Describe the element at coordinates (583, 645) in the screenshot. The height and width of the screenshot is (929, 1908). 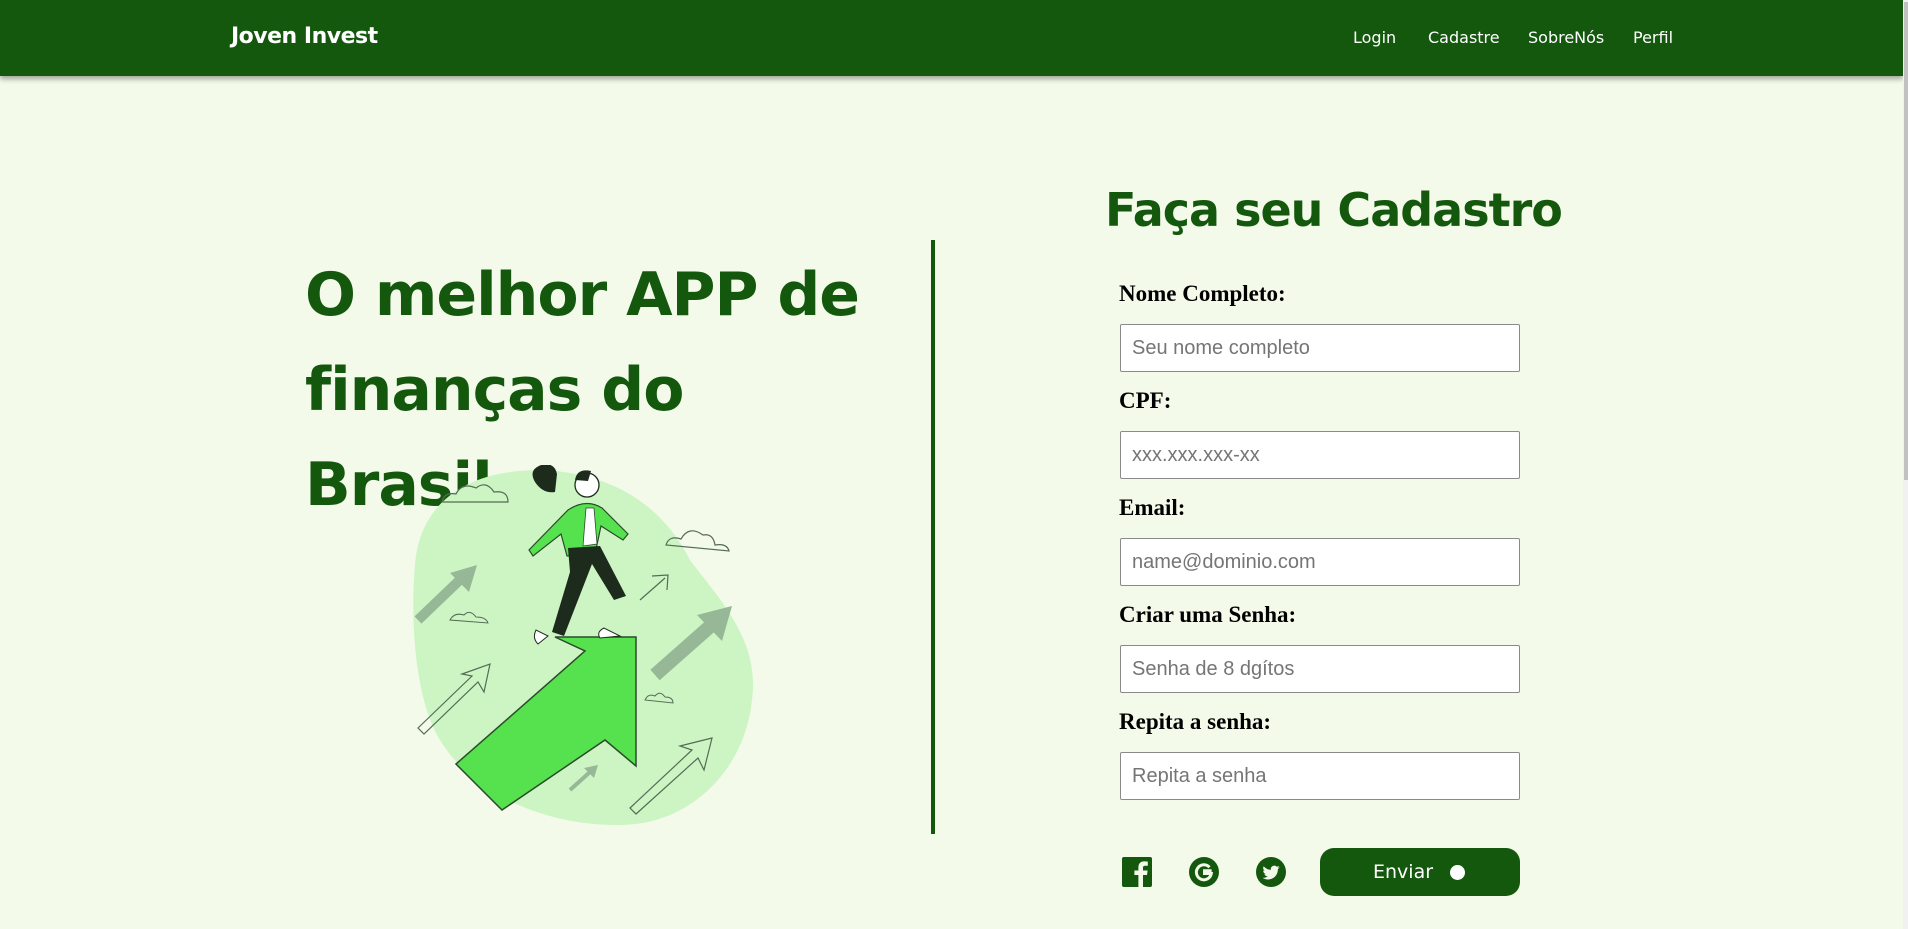
I see `growth-illustration` at that location.